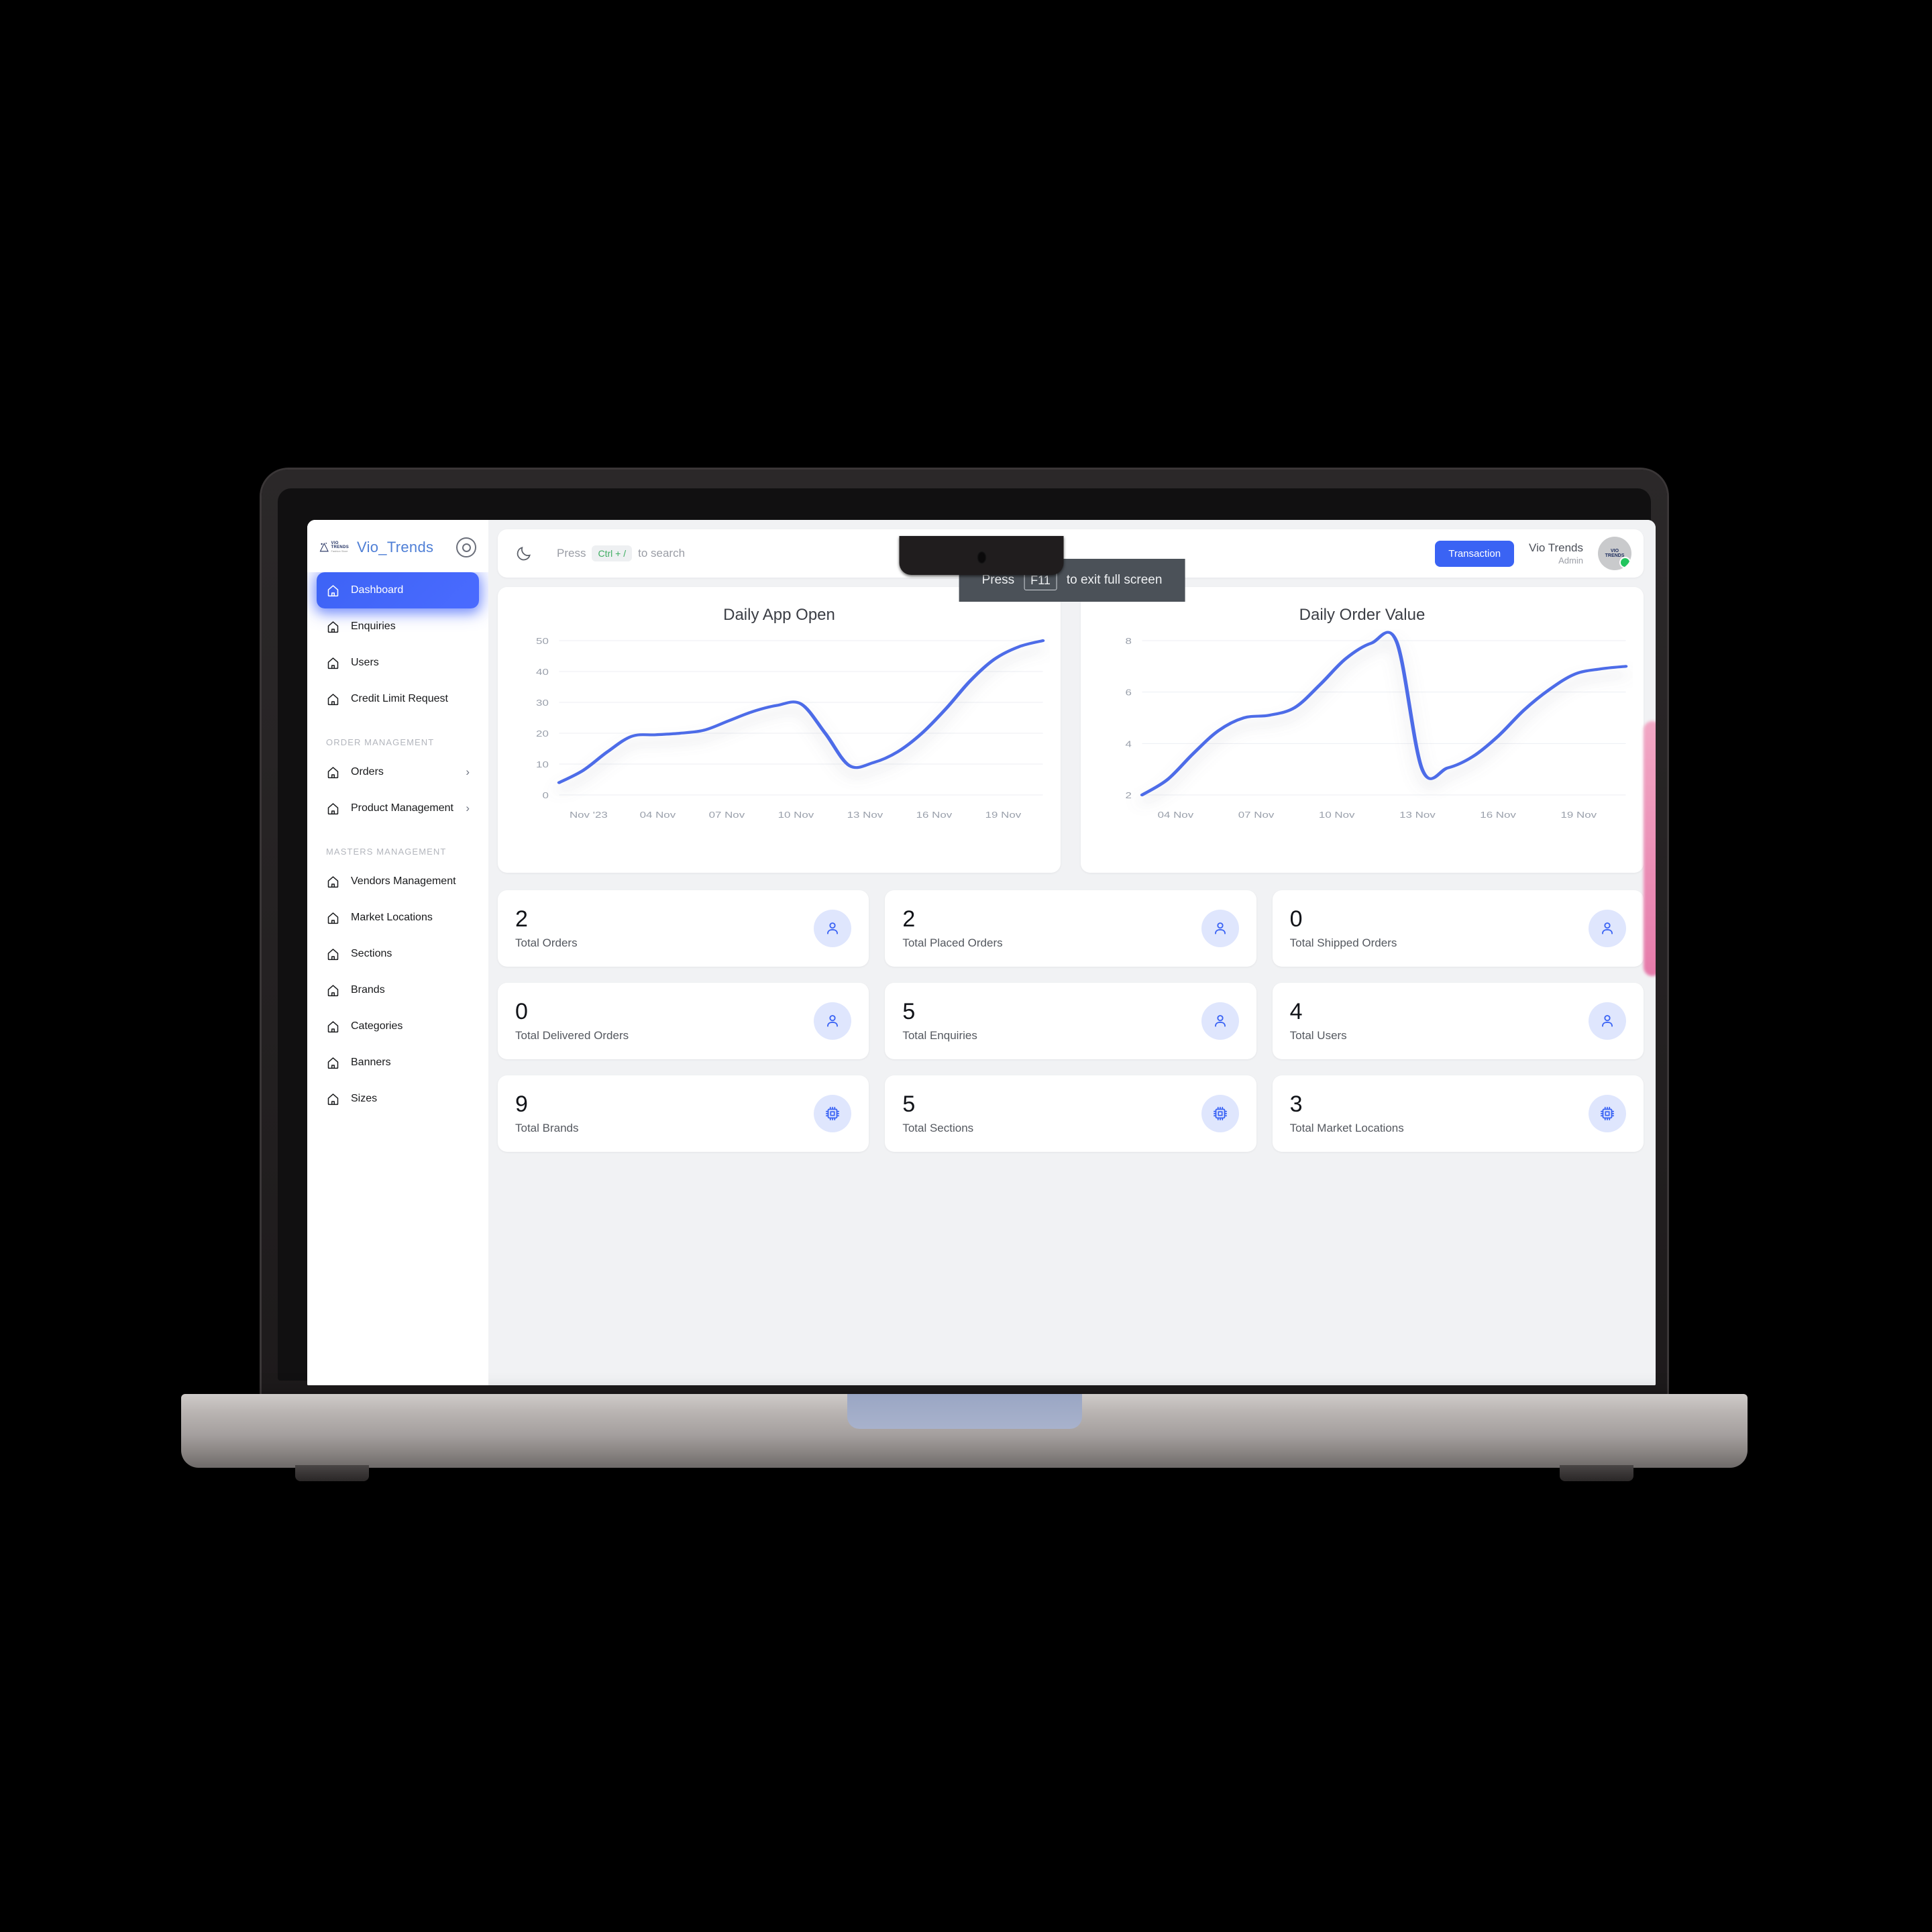  I want to click on sidebar-item-users: Users, so click(398, 663).